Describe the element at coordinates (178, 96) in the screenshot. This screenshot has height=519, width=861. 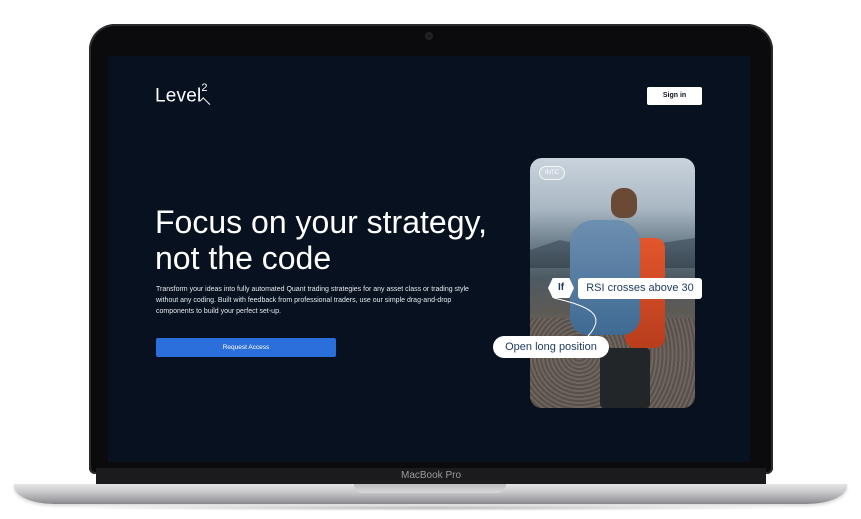
I see `logo-text: Level` at that location.